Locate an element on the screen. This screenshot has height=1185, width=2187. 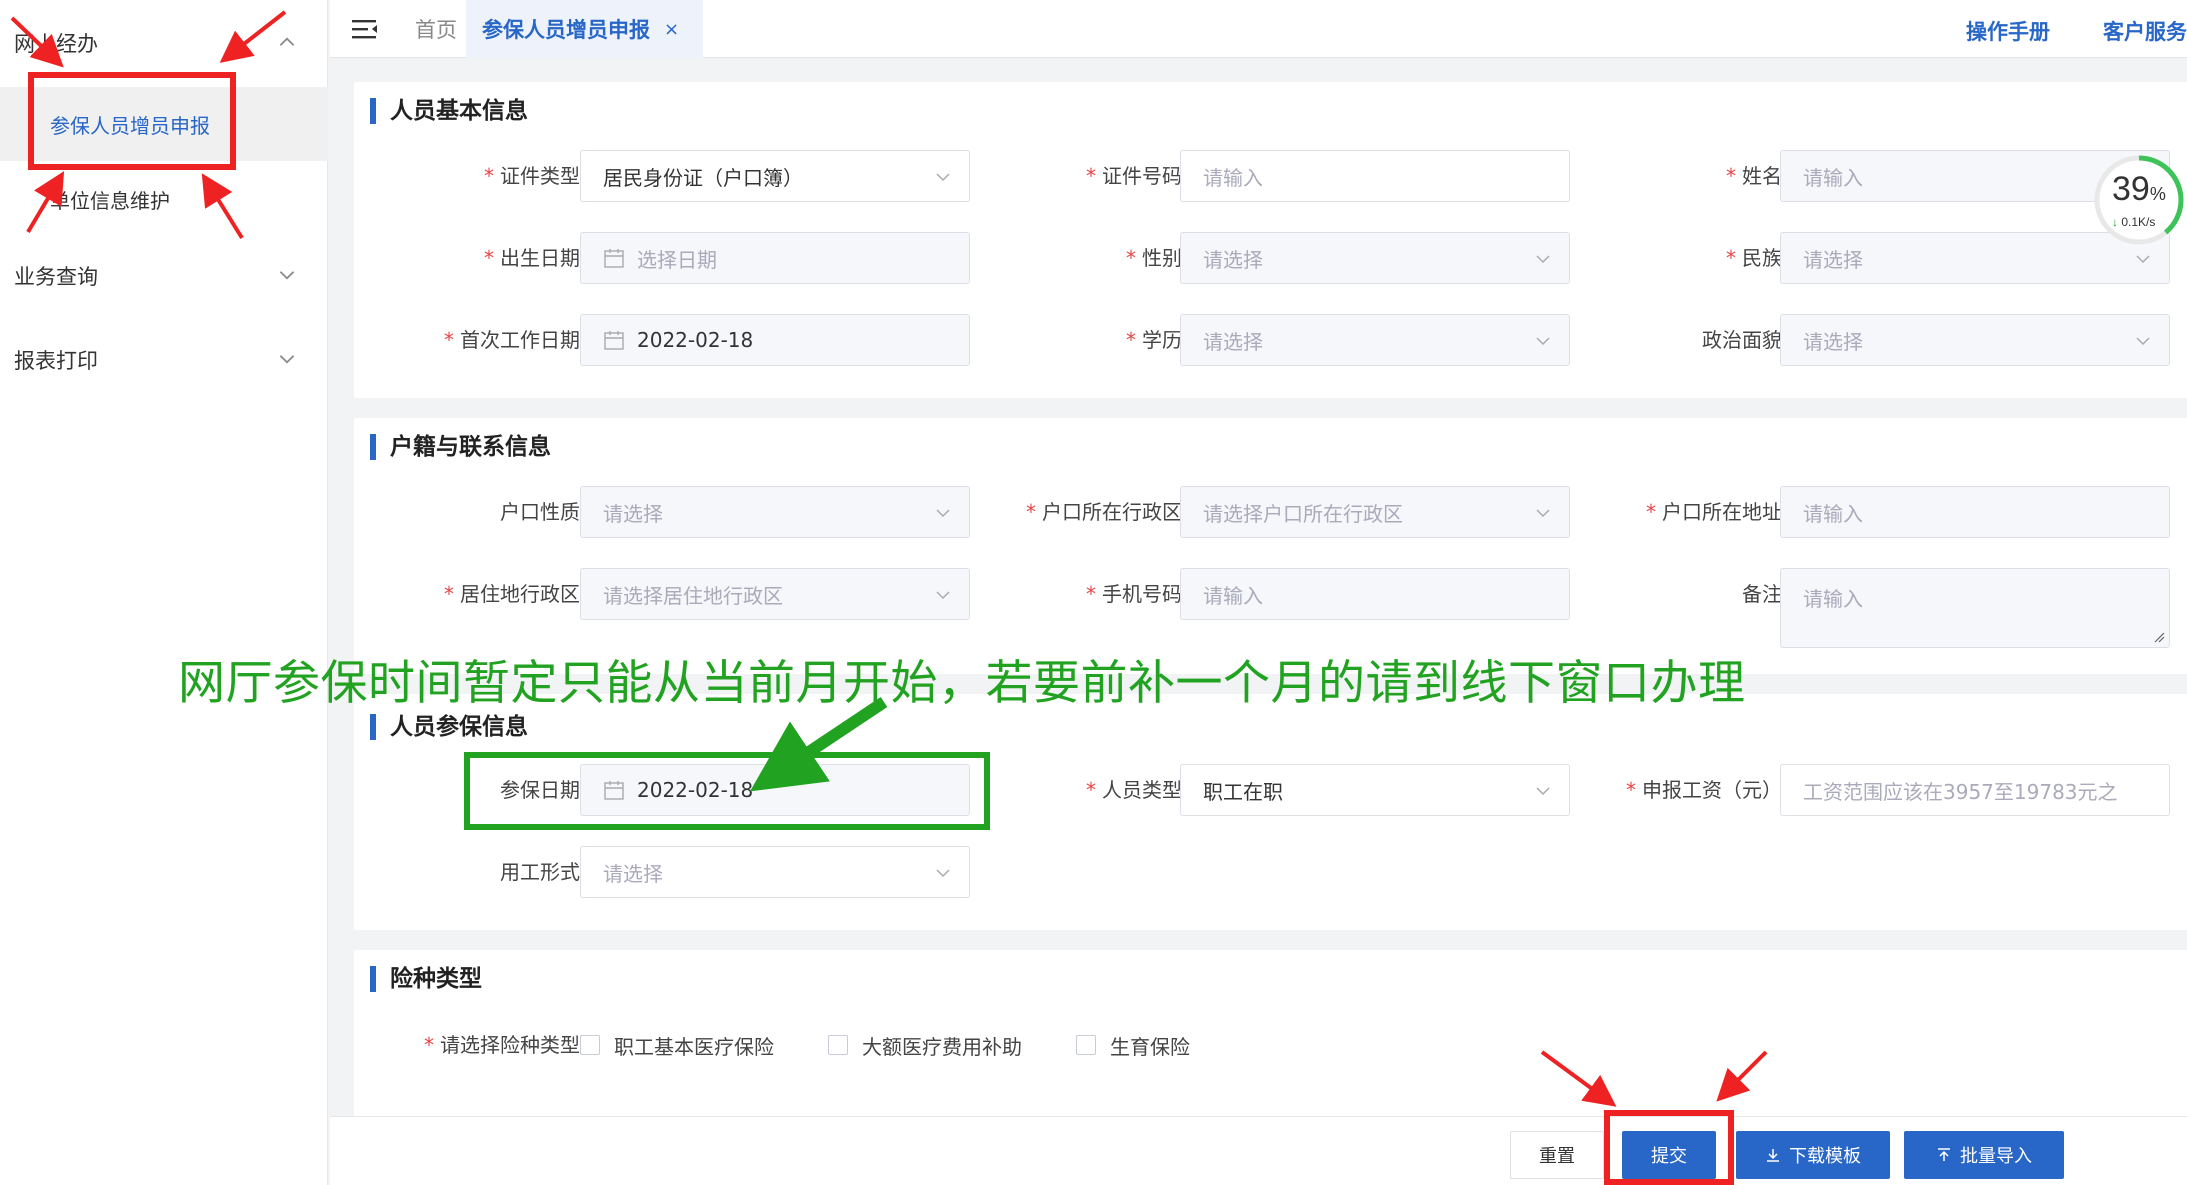
tab-home: 首页 is located at coordinates (436, 29).